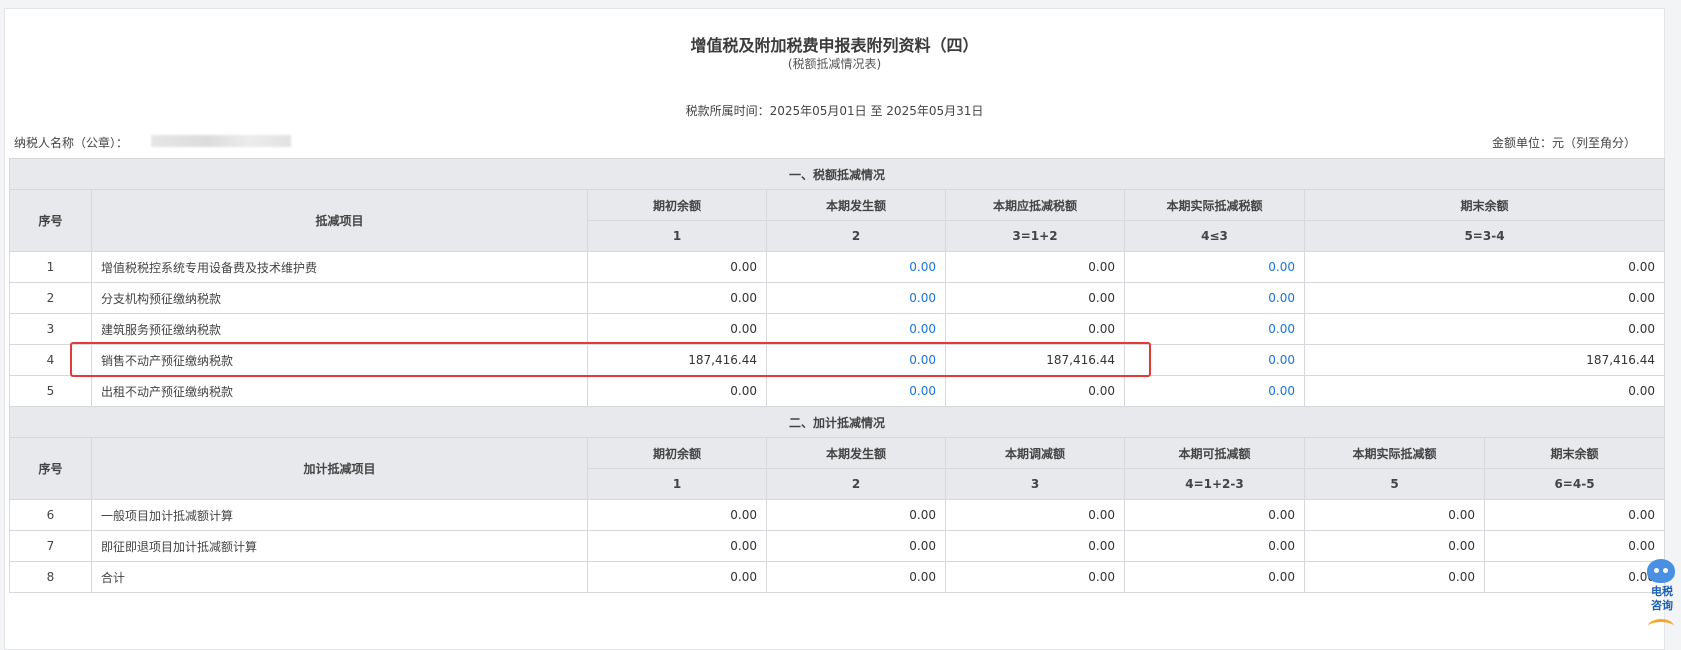 The height and width of the screenshot is (650, 1681). I want to click on assistant-label: 电税 咨询, so click(1662, 599).